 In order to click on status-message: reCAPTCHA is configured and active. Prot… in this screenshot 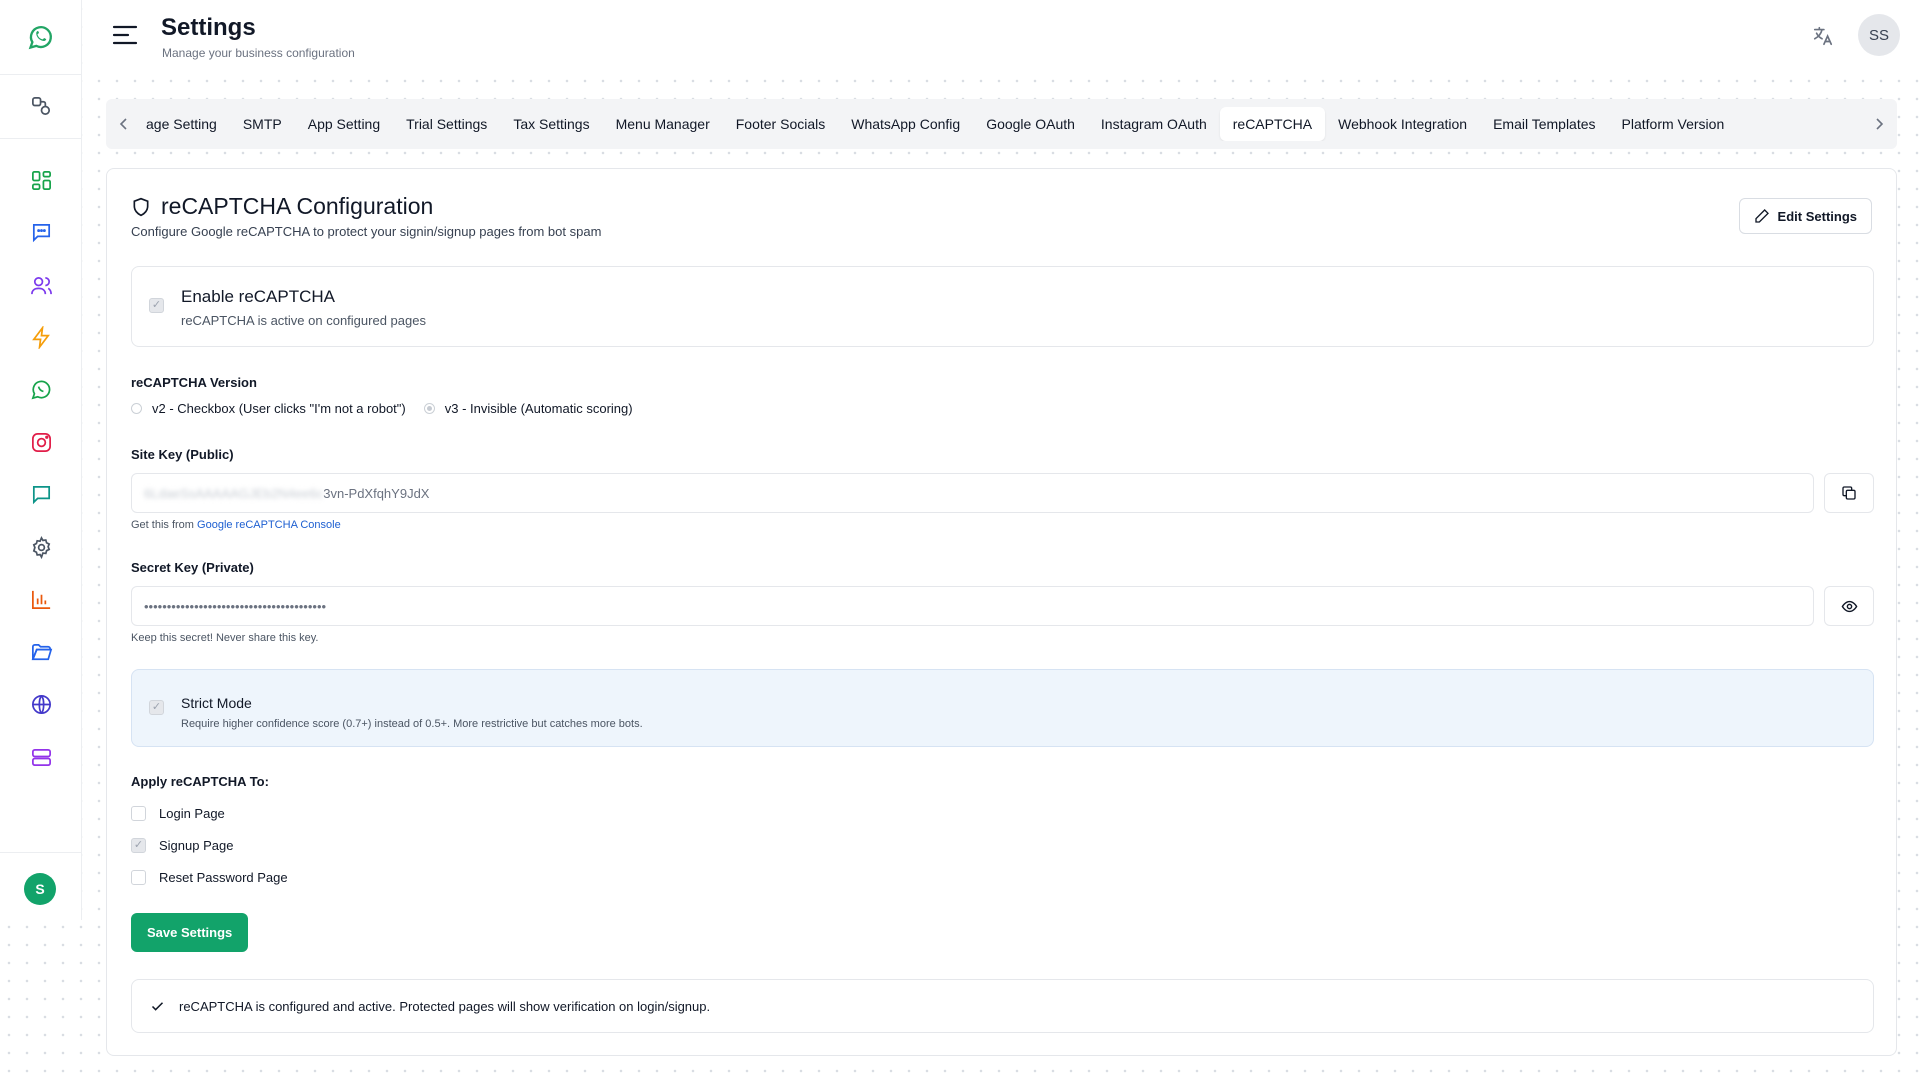, I will do `click(445, 1006)`.